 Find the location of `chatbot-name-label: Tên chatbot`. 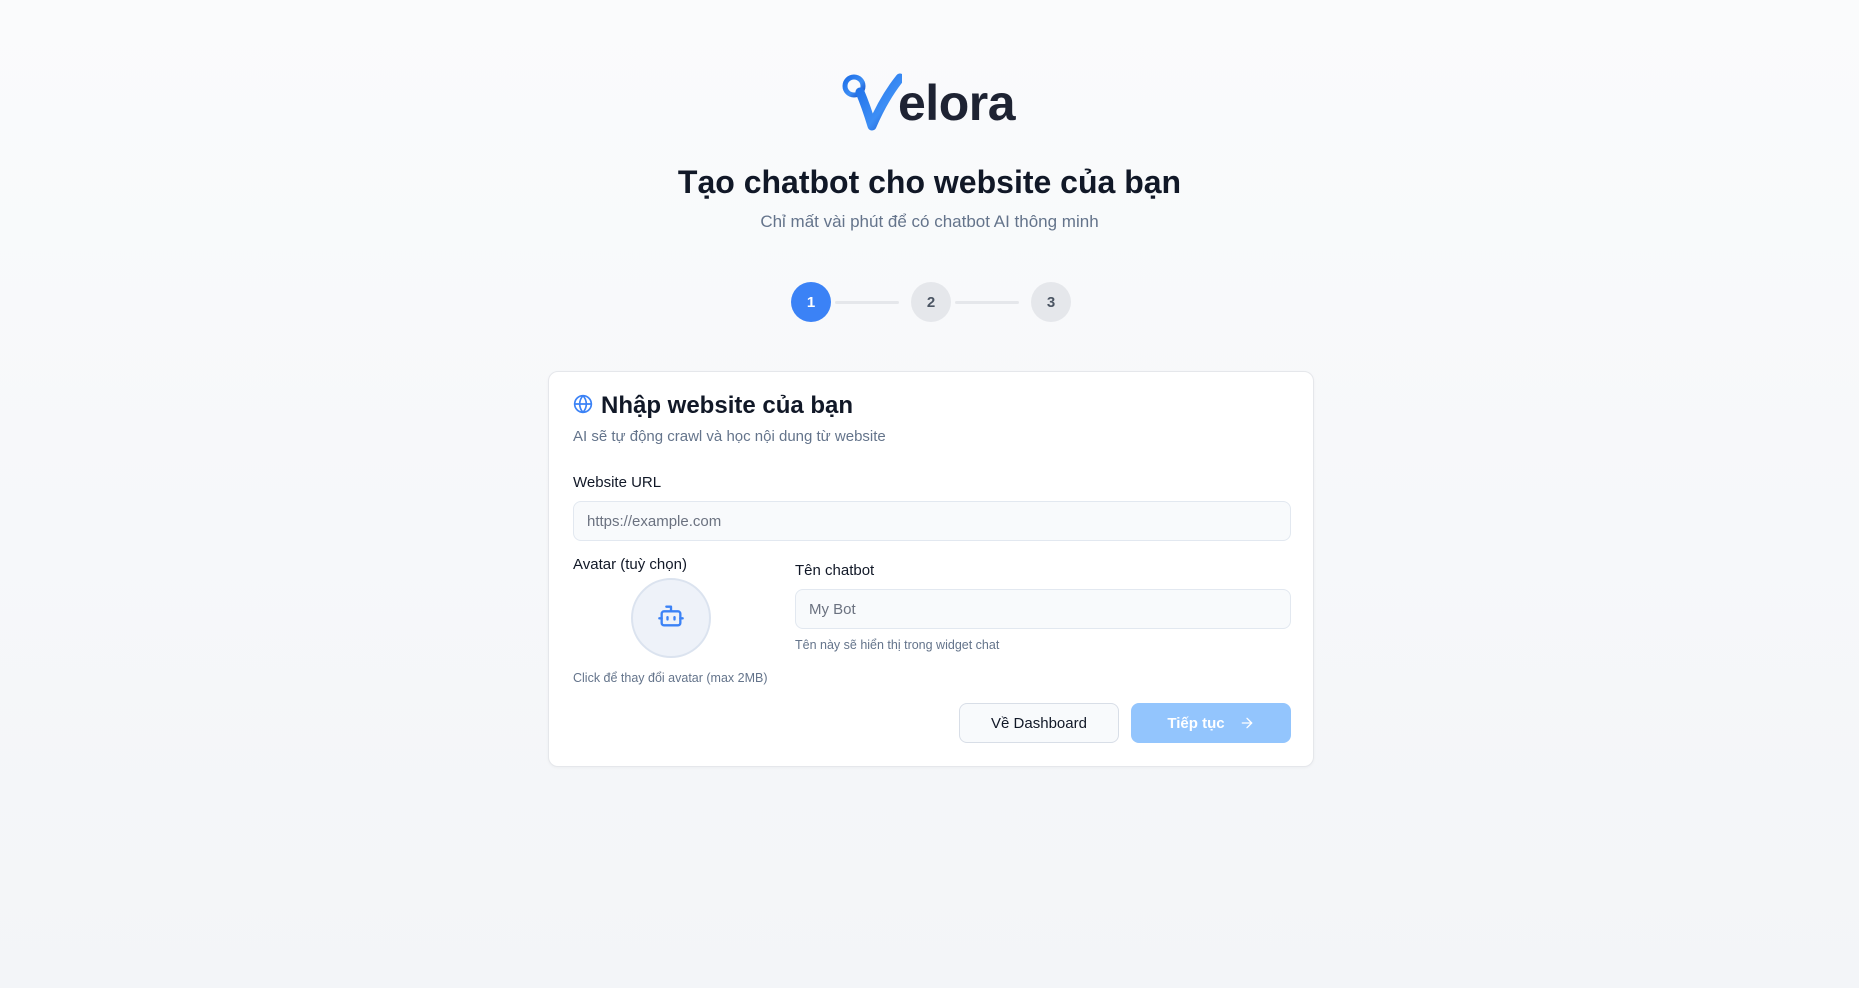

chatbot-name-label: Tên chatbot is located at coordinates (835, 570).